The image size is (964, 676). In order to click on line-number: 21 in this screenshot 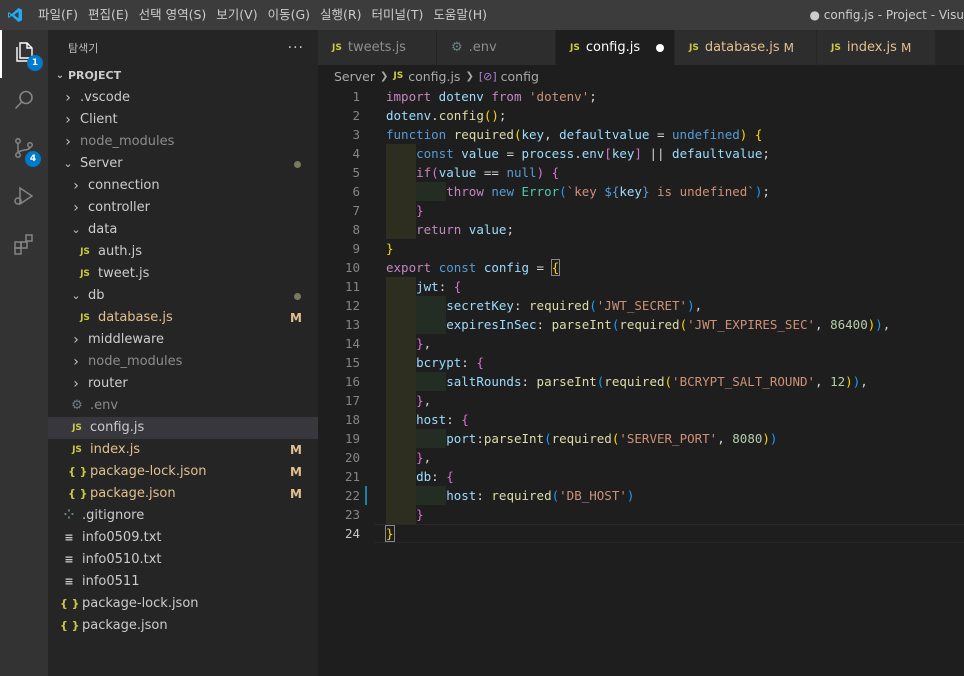, I will do `click(352, 476)`.